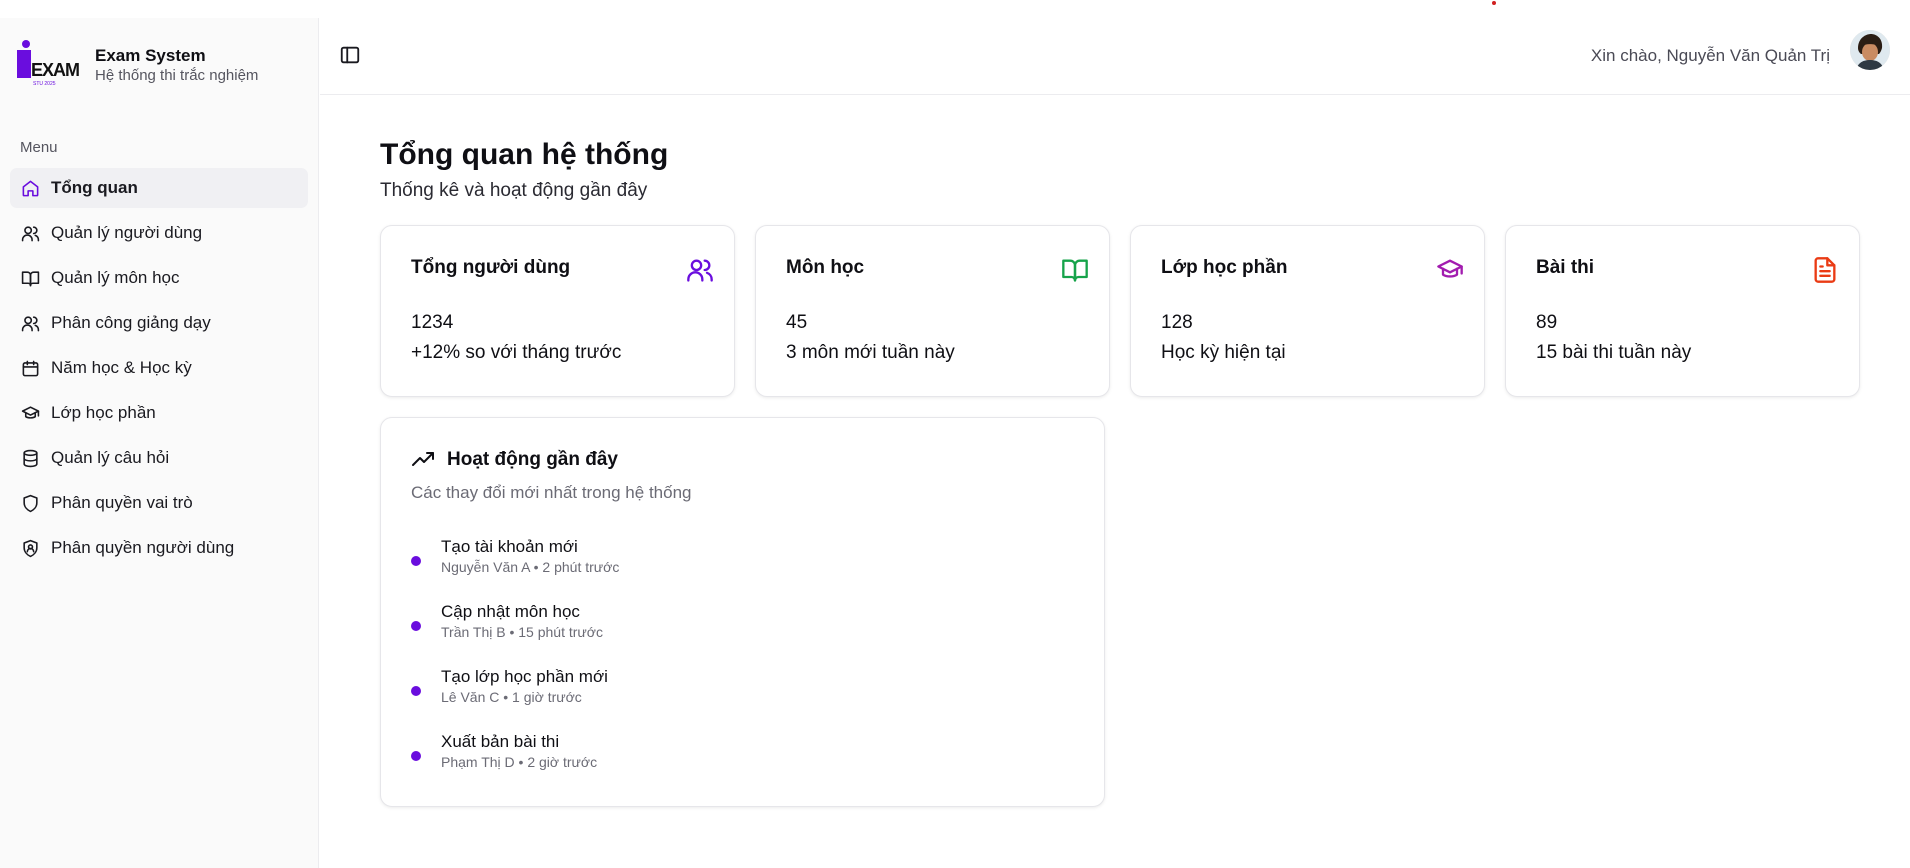  I want to click on stat-card-subjects: Môn học 45 3 môn mới tuần này, so click(932, 311).